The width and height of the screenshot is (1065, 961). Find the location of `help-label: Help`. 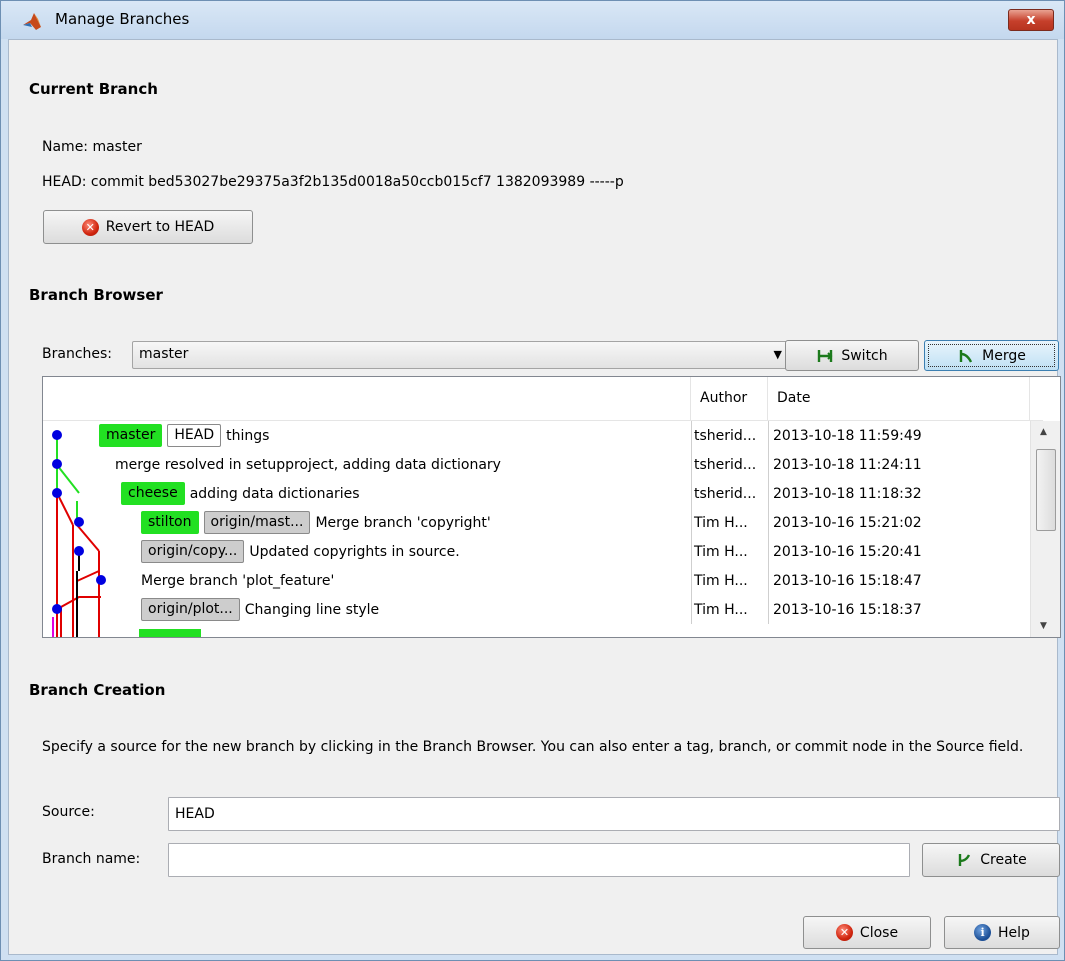

help-label: Help is located at coordinates (1014, 932).